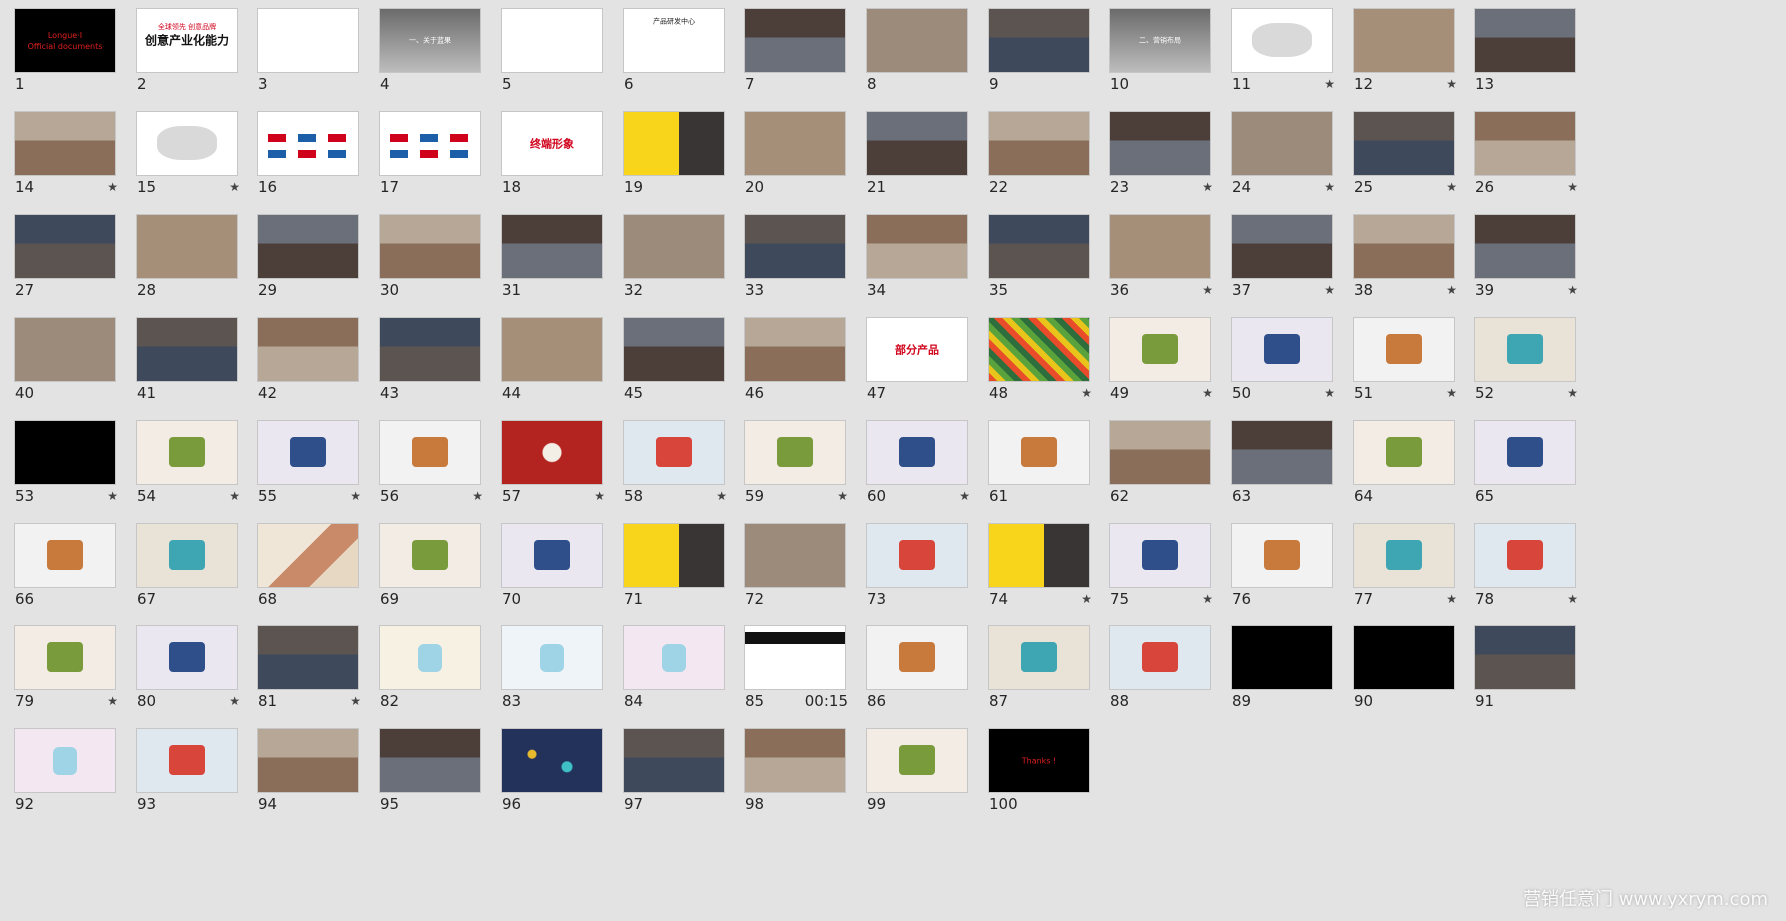 The image size is (1786, 921). Describe the element at coordinates (917, 153) in the screenshot. I see `slide-thumbnail-21: 21` at that location.